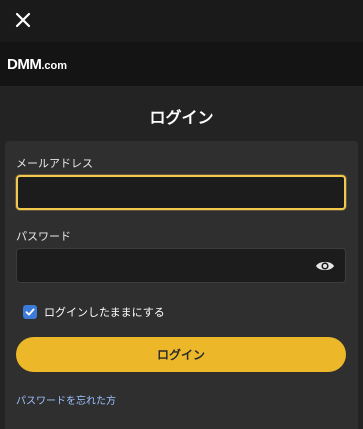  I want to click on top-bar, so click(181, 21).